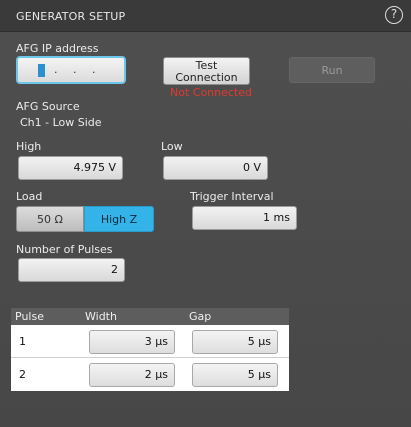 Image resolution: width=411 pixels, height=427 pixels. I want to click on afg-ip-label: AFG IP address, so click(57, 48).